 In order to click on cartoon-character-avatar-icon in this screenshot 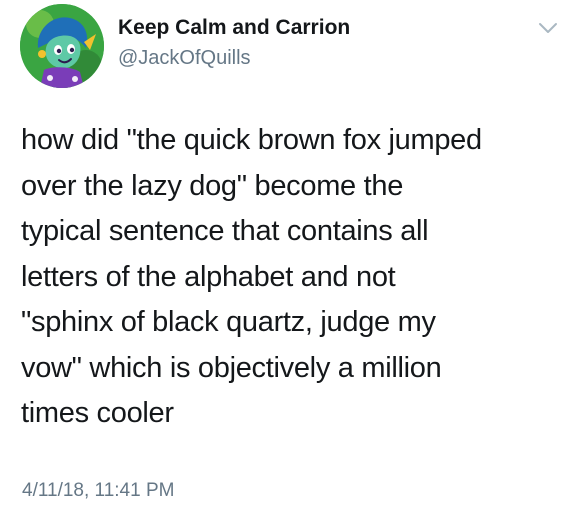, I will do `click(62, 46)`.